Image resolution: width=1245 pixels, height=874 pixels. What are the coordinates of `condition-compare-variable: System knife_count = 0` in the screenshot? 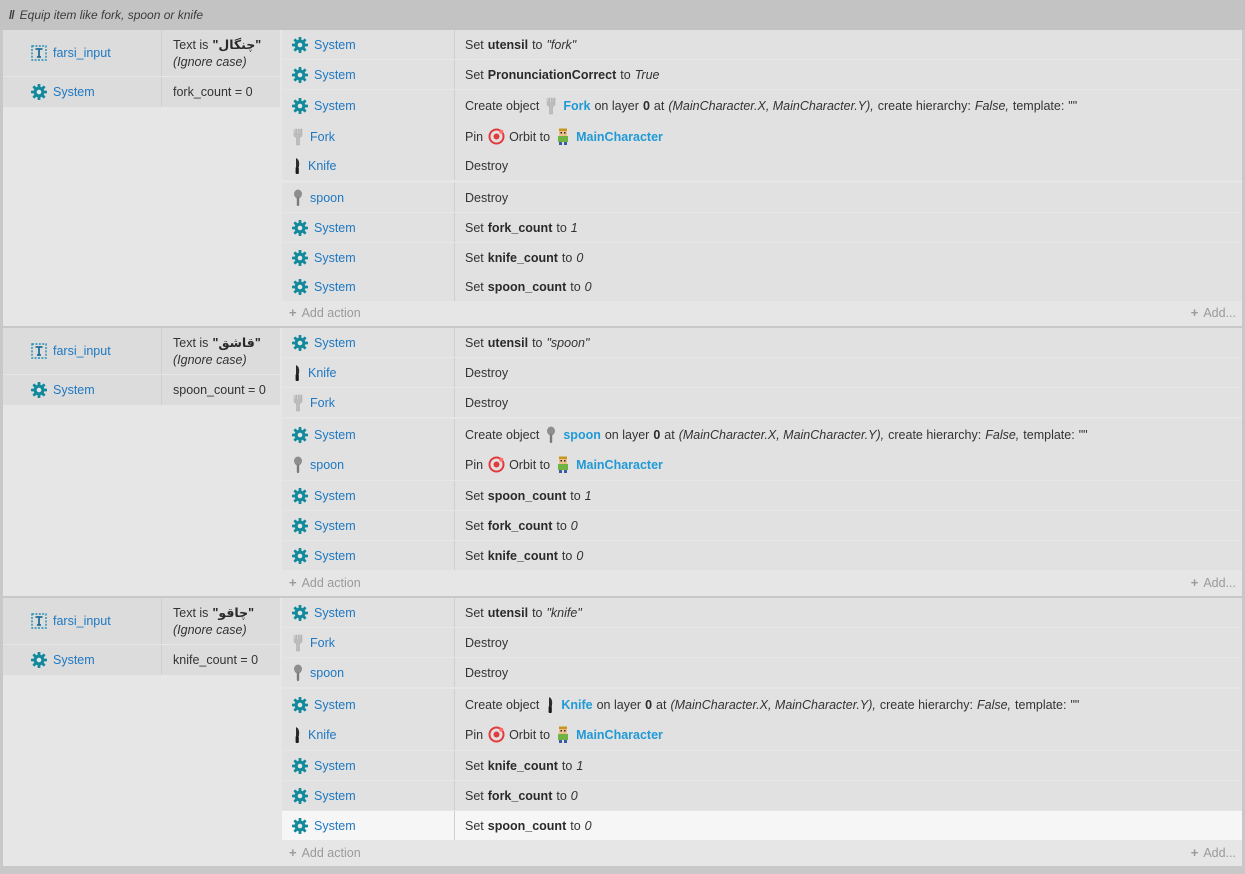 It's located at (141, 660).